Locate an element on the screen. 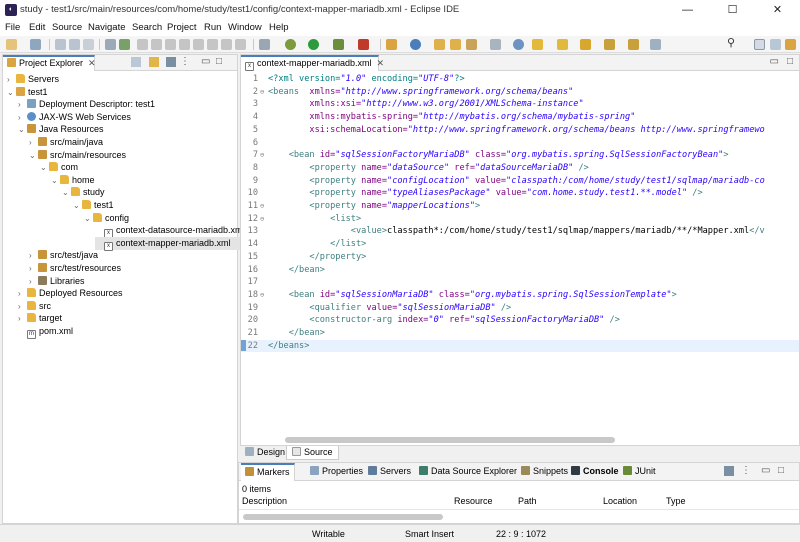  tree-item: ⌄ test1 is located at coordinates (27, 92).